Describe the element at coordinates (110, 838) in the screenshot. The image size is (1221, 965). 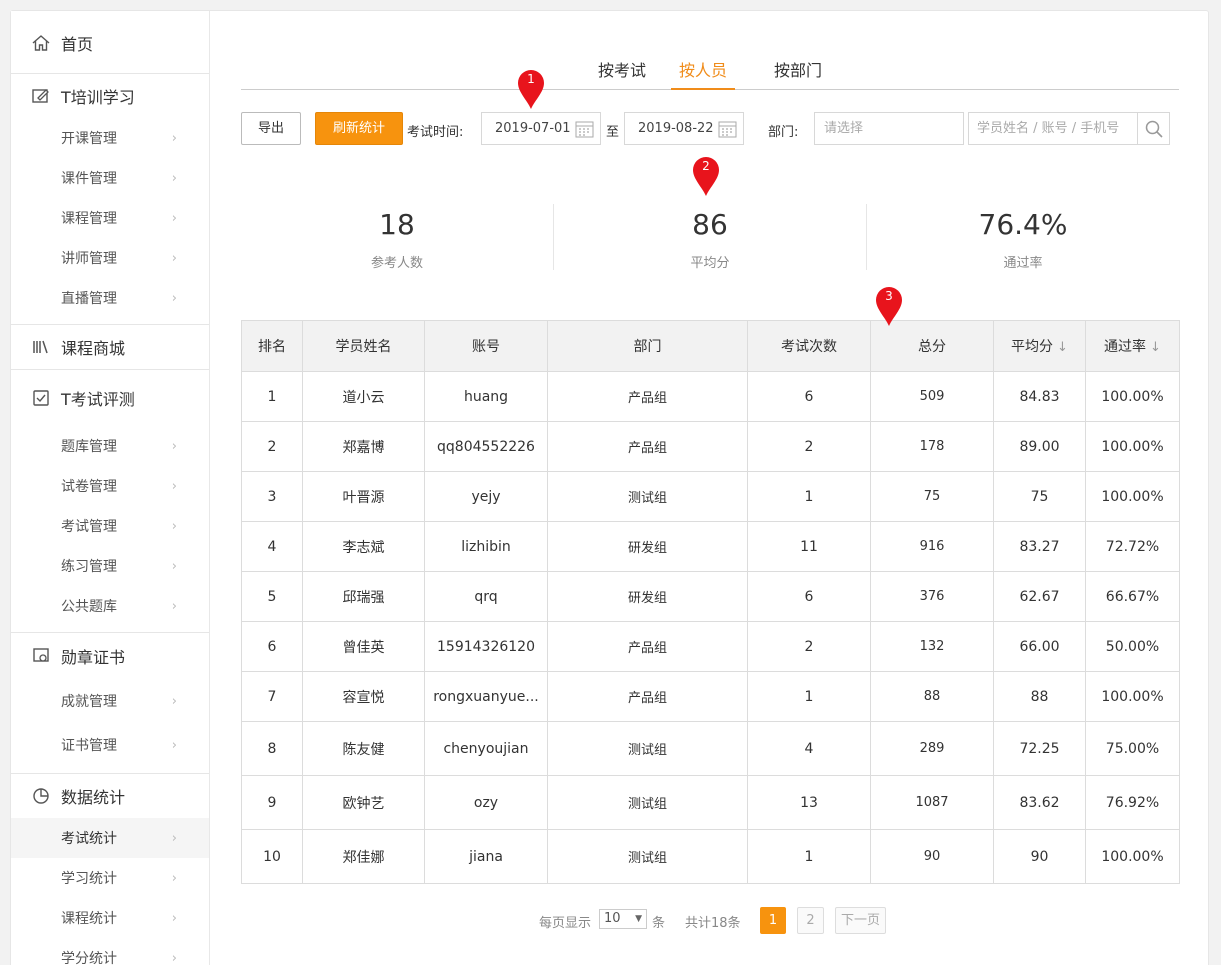
I see `sidebar-item-exam-stats: 考试统计 ›` at that location.